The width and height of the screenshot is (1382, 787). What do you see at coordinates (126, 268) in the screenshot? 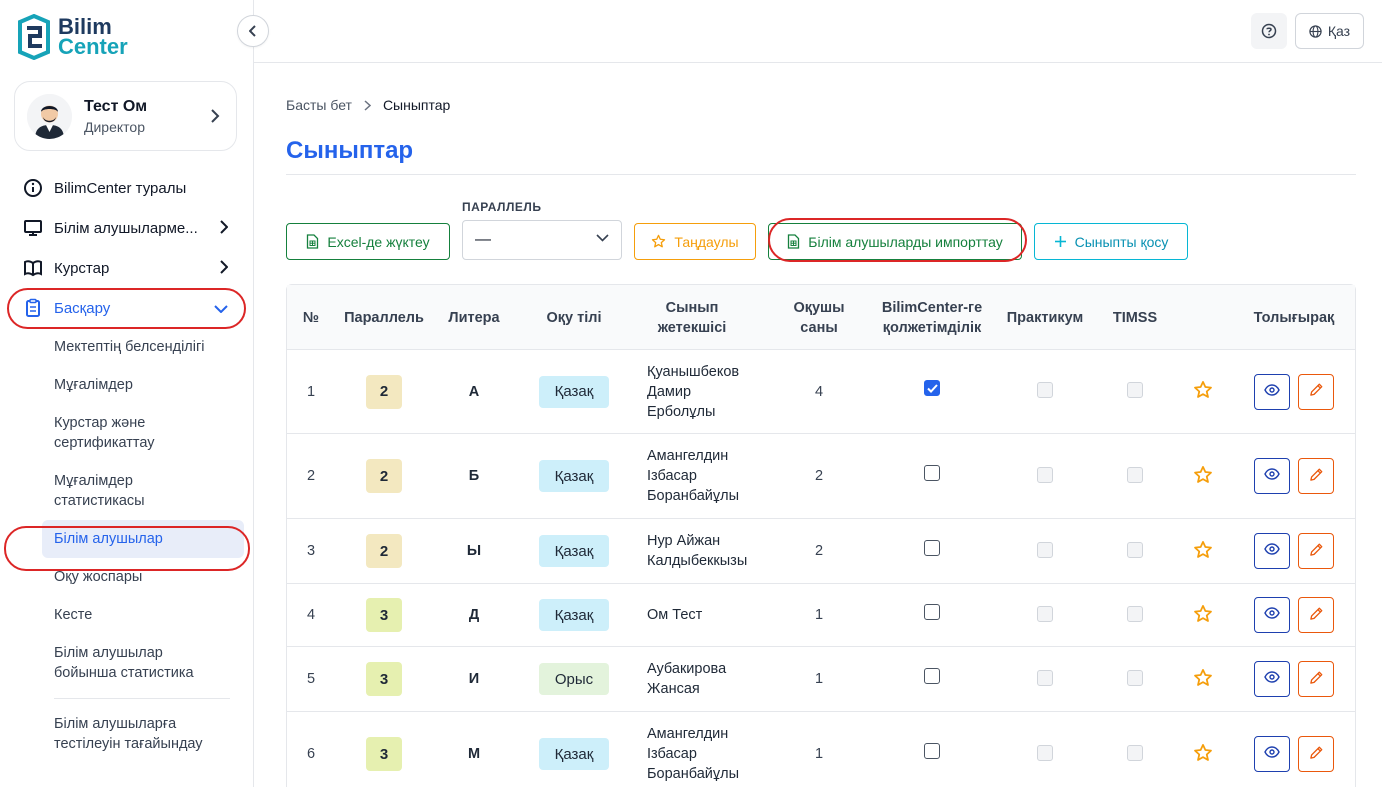
I see `sidebar-item-courses: Курстар` at bounding box center [126, 268].